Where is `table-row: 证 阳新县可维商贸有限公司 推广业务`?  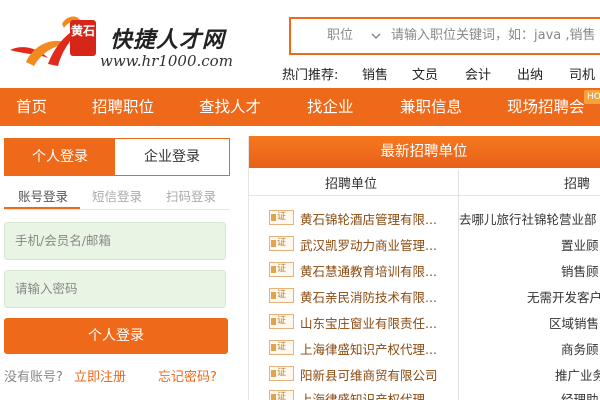 table-row: 证 阳新县可维商贸有限公司 推广业务 is located at coordinates (424, 374).